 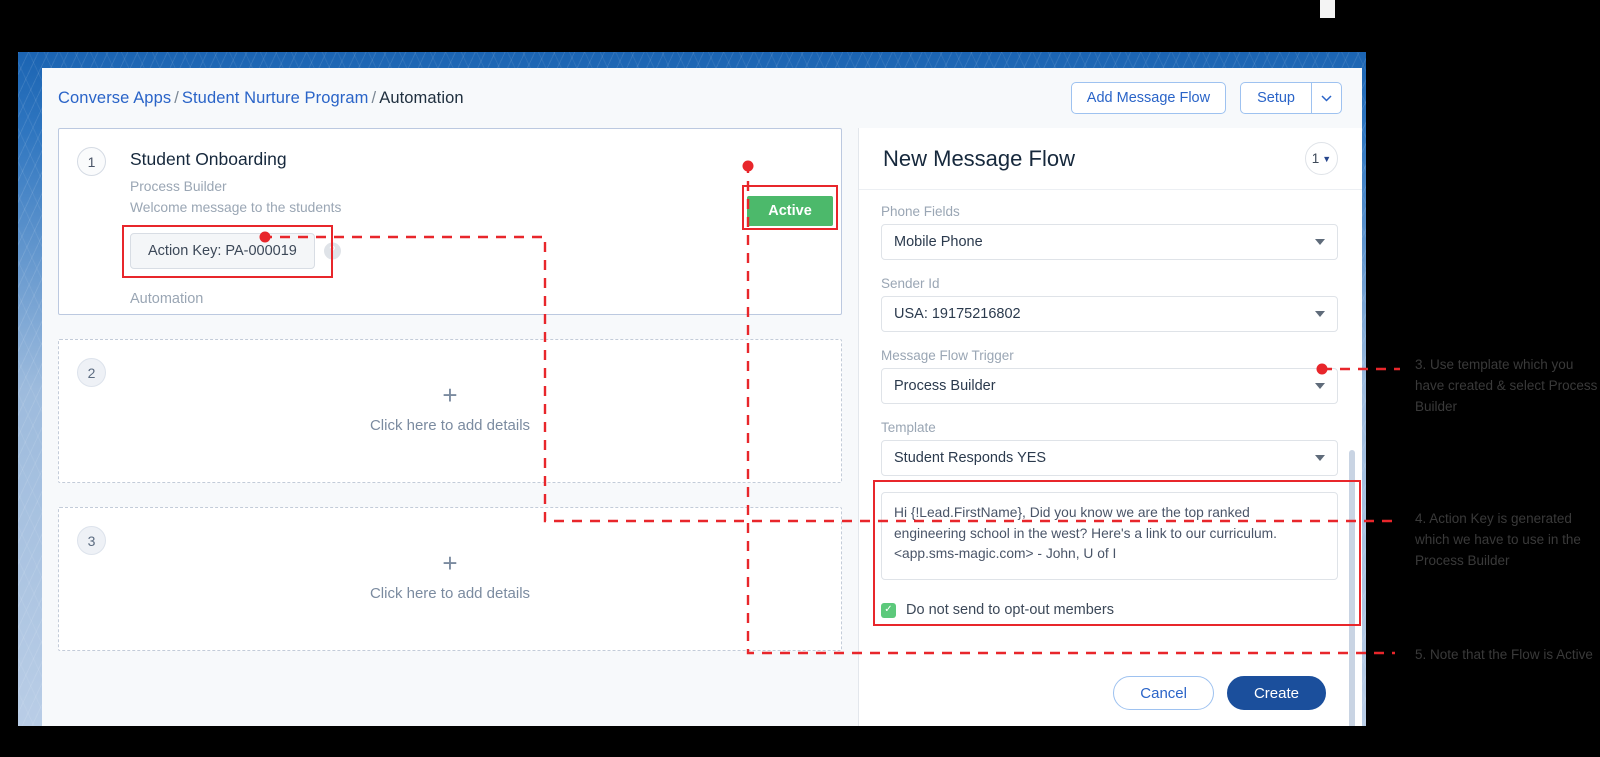 I want to click on chevron-down-icon: ▼, so click(x=1327, y=158).